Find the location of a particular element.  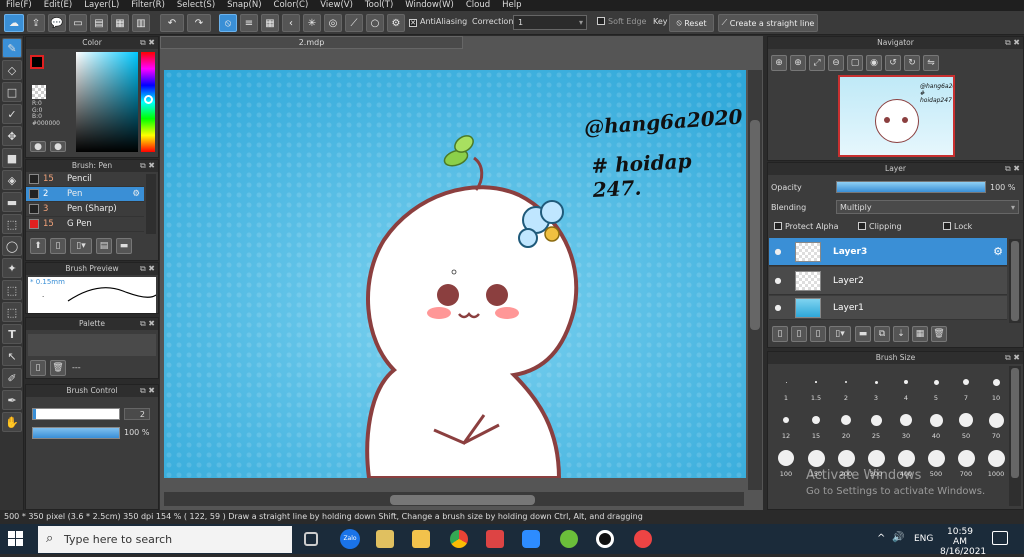

chevron-up-icon: ^ is located at coordinates (881, 538).